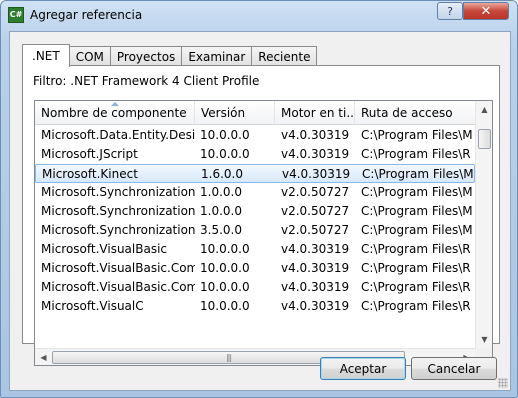 The height and width of the screenshot is (398, 518). I want to click on cell-version: 1.6.0.0, so click(222, 174).